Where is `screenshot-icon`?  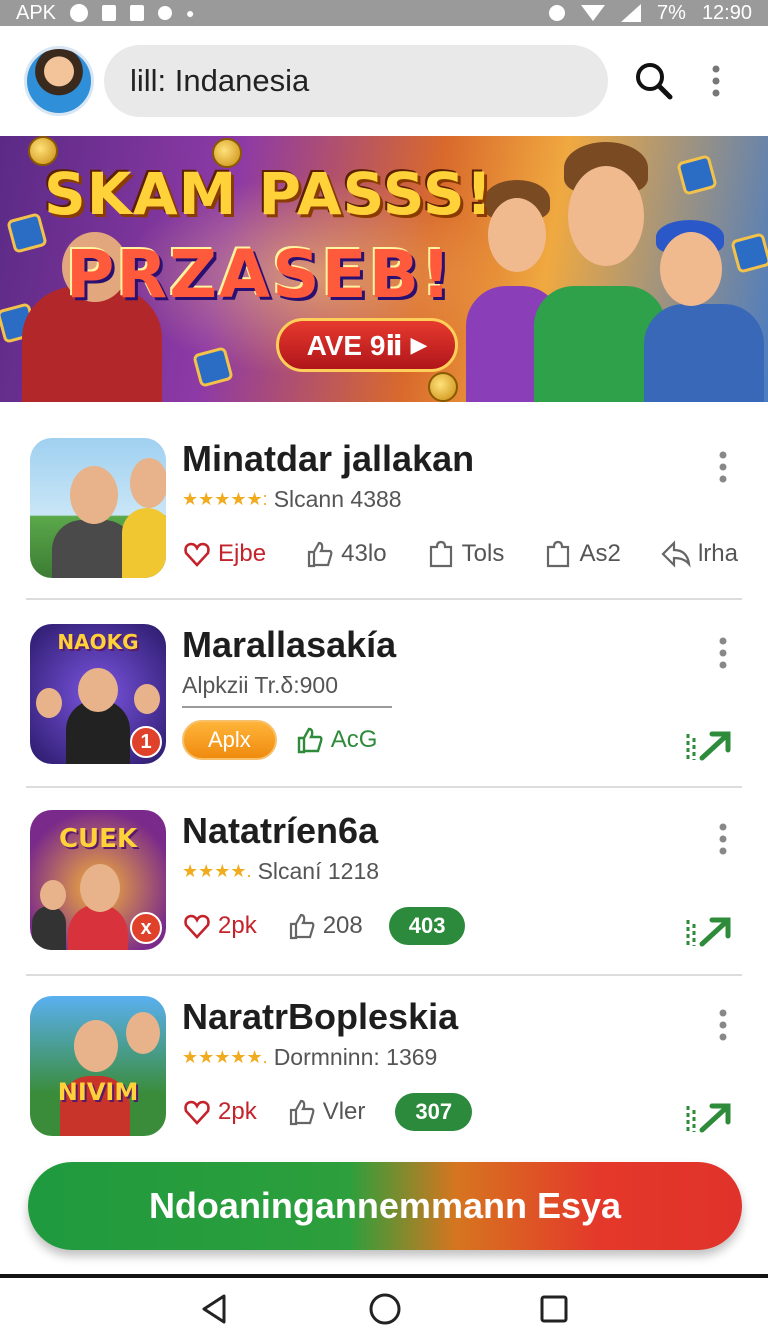
screenshot-icon is located at coordinates (109, 13).